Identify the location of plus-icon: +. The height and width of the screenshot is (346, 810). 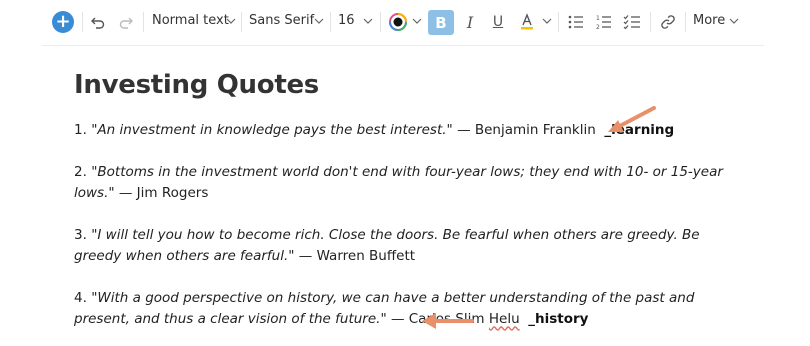
(63, 21).